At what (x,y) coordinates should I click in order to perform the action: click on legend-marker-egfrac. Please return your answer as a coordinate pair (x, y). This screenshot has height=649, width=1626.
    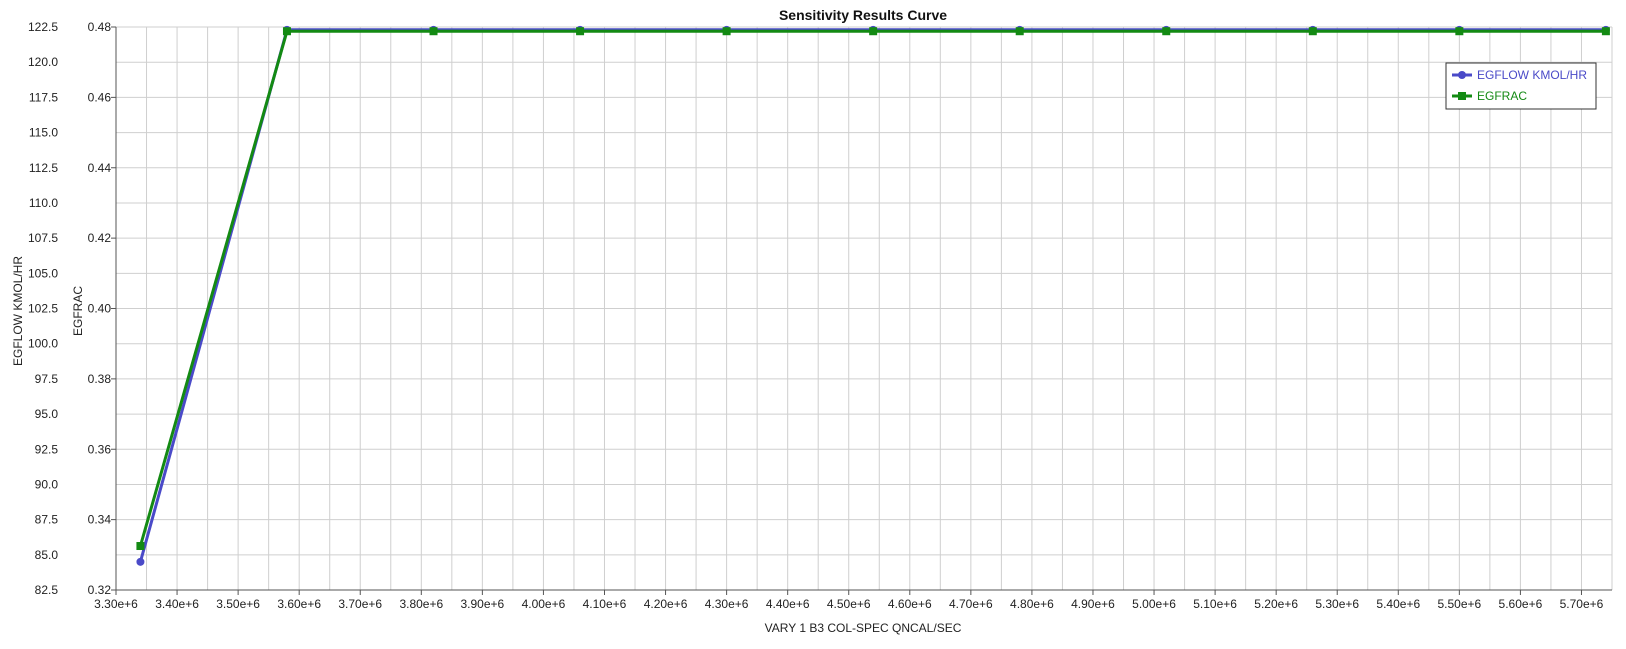
    Looking at the image, I should click on (1462, 96).